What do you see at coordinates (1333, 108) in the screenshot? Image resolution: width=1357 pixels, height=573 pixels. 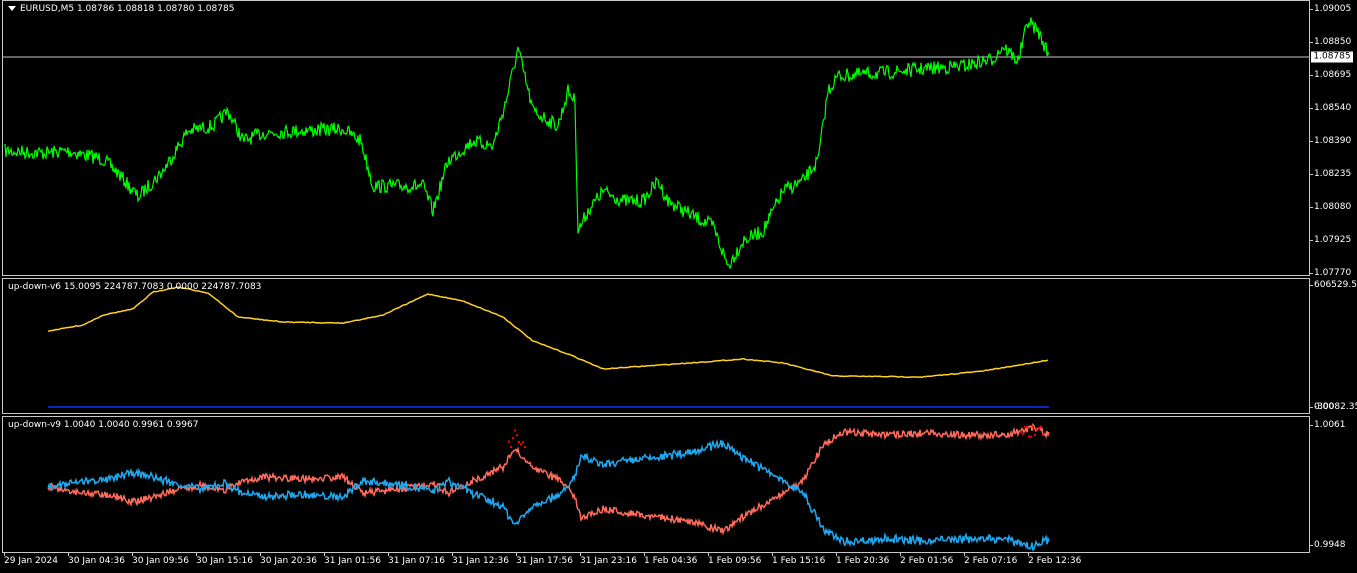 I see `price-tick: 1.08540` at bounding box center [1333, 108].